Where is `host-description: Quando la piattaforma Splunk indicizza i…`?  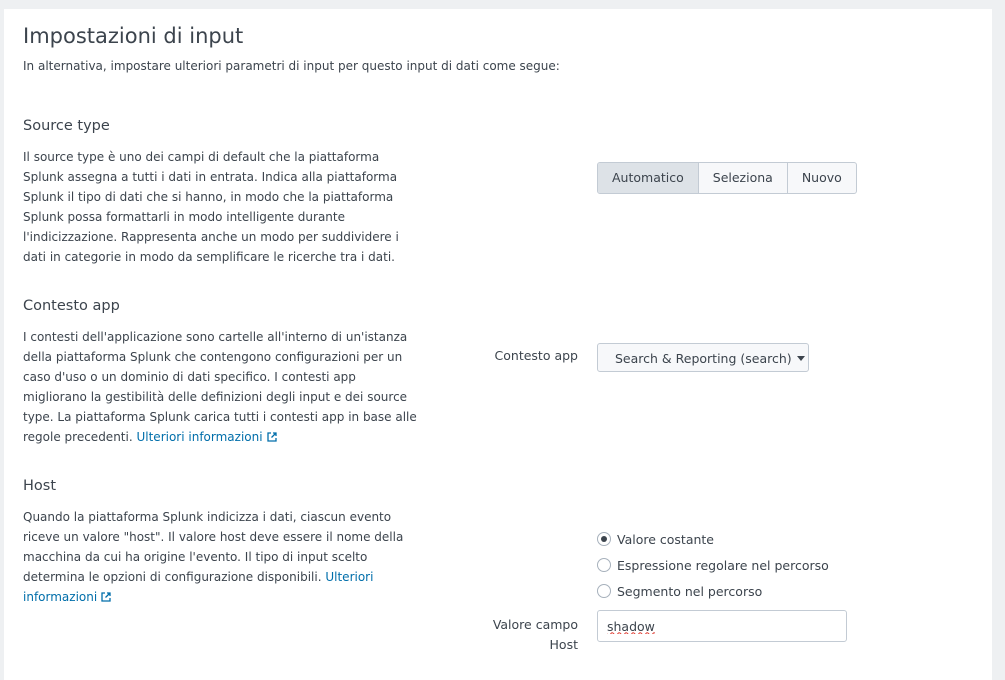 host-description: Quando la piattaforma Splunk indicizza i… is located at coordinates (213, 557).